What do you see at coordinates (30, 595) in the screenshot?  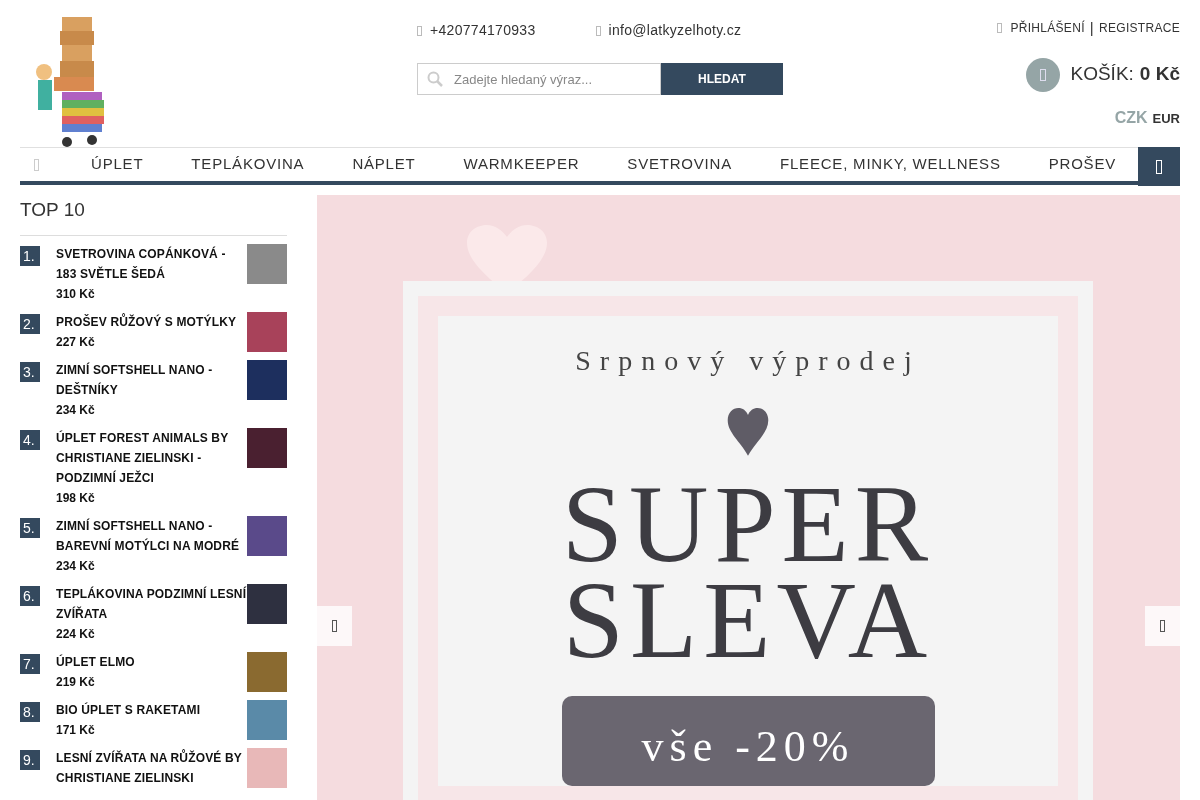 I see `rank-number: 6.` at bounding box center [30, 595].